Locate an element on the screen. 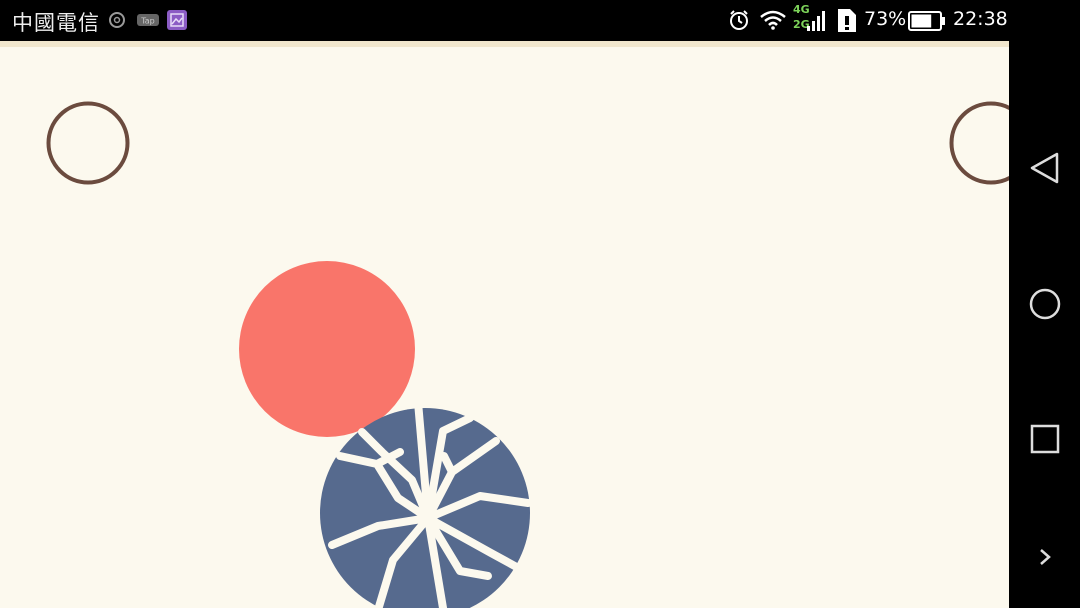  alarm-icon is located at coordinates (739, 22).